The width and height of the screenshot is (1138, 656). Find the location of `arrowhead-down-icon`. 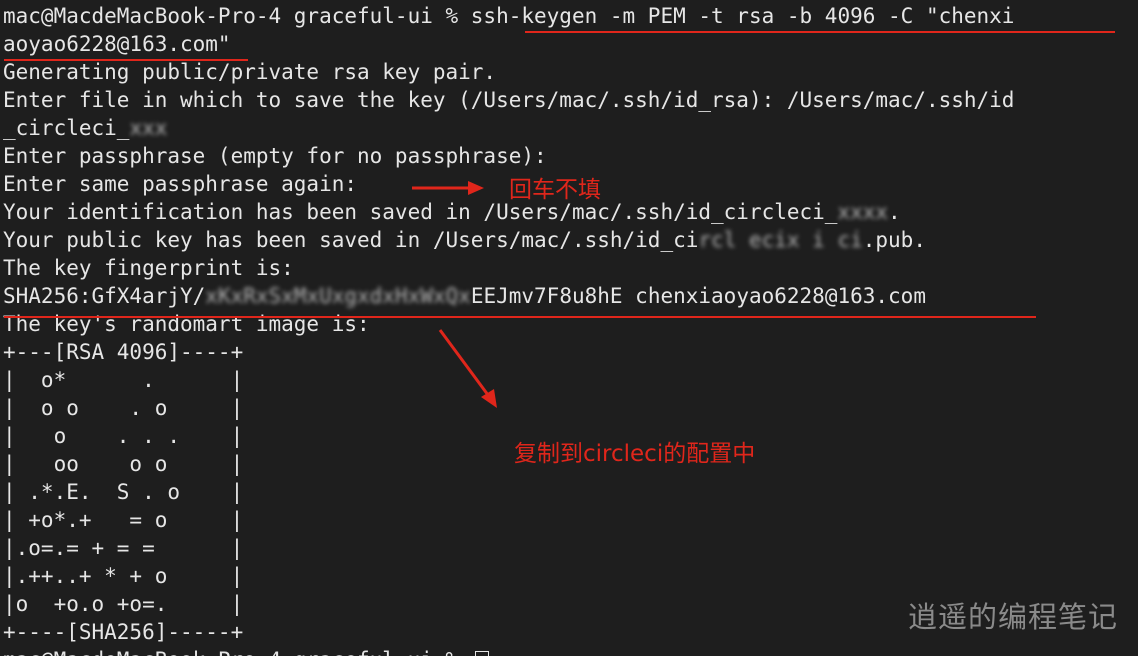

arrowhead-down-icon is located at coordinates (489, 398).